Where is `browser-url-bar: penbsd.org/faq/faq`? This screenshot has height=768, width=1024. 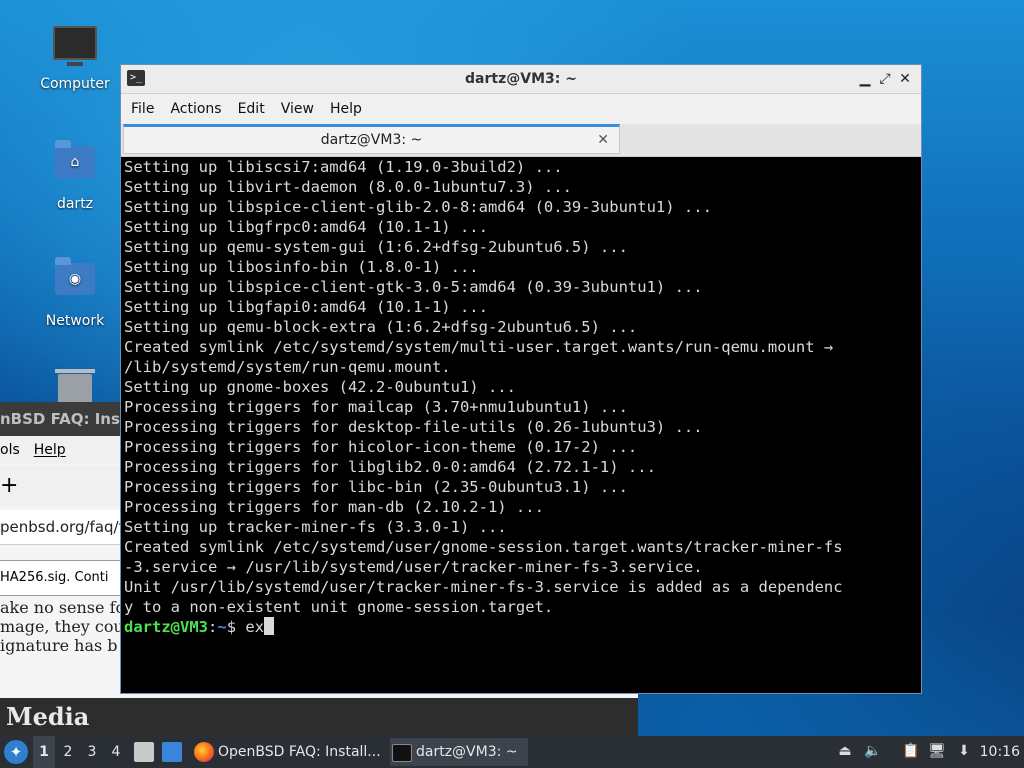
browser-url-bar: penbsd.org/faq/faq is located at coordinates (65, 527).